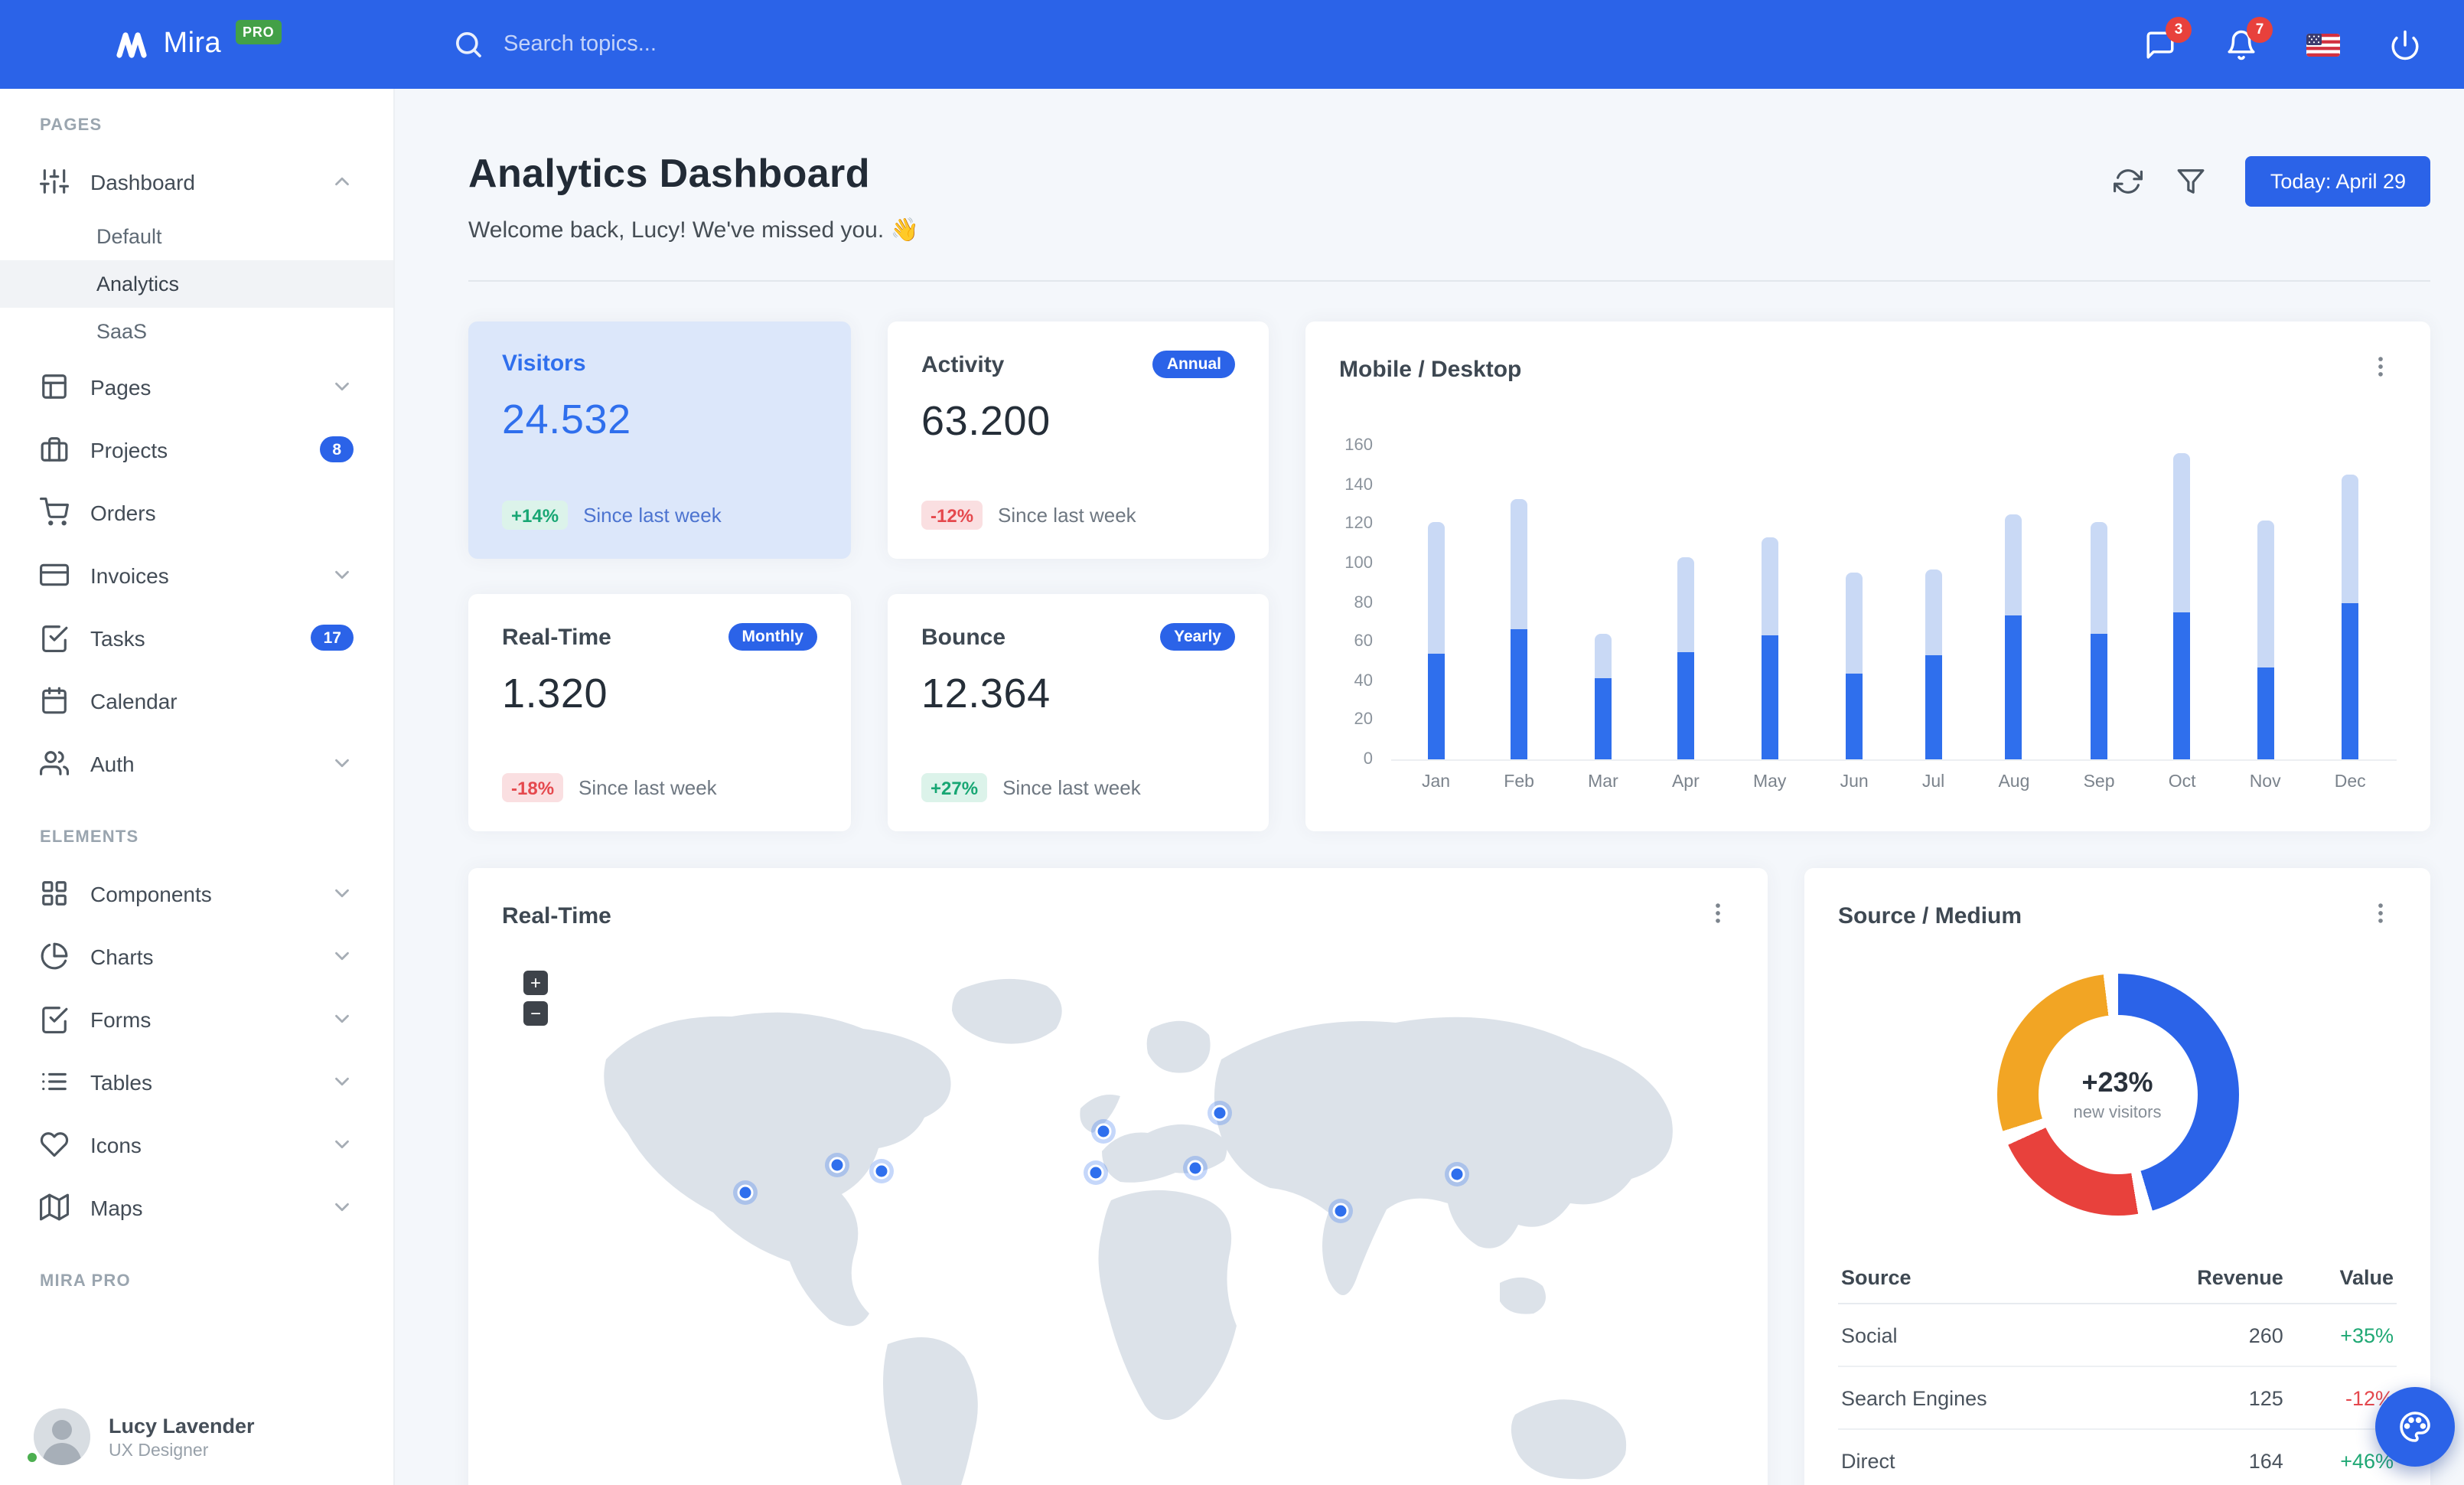 The image size is (2464, 1485). What do you see at coordinates (197, 449) in the screenshot?
I see `sidebar-item-projects: Projects 8` at bounding box center [197, 449].